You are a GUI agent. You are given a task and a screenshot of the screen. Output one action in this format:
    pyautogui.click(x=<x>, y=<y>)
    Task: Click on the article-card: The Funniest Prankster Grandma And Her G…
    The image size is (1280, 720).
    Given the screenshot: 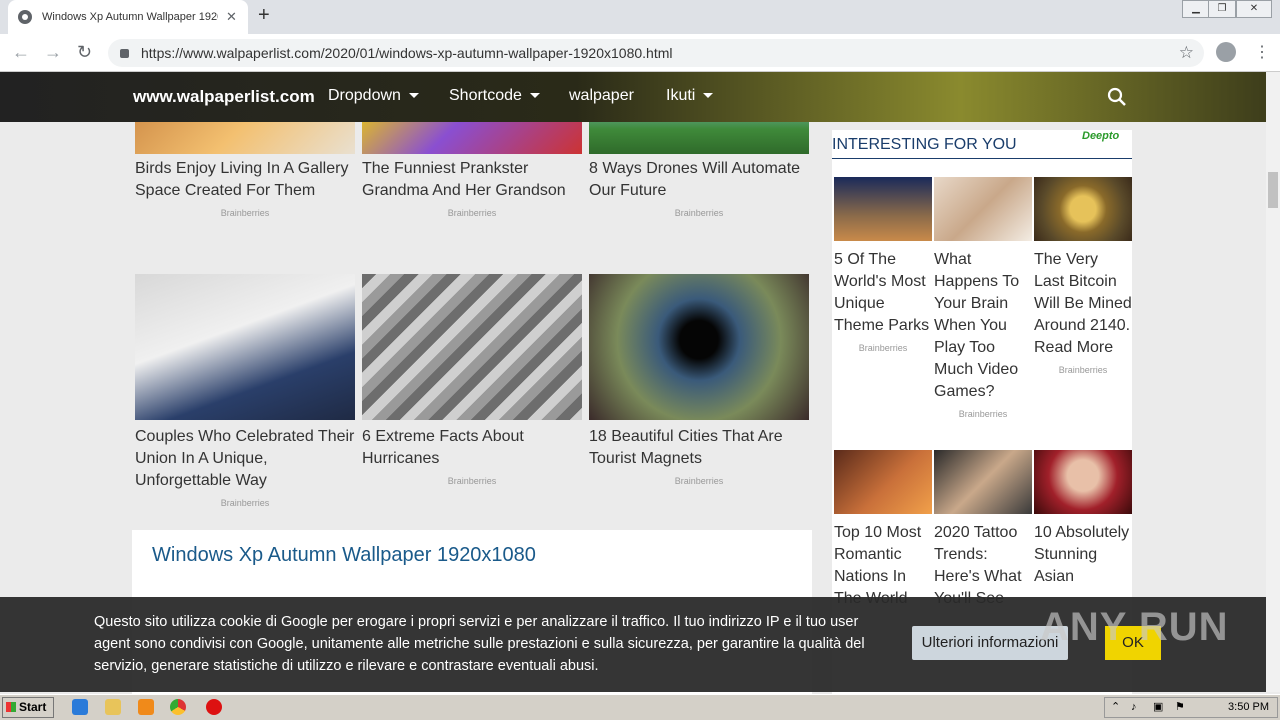 What is the action you would take?
    pyautogui.click(x=472, y=170)
    